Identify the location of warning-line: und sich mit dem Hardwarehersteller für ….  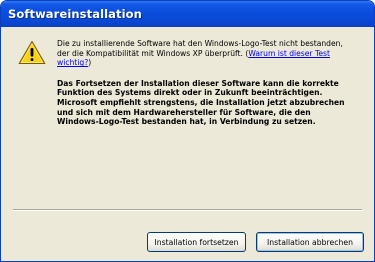
(184, 112).